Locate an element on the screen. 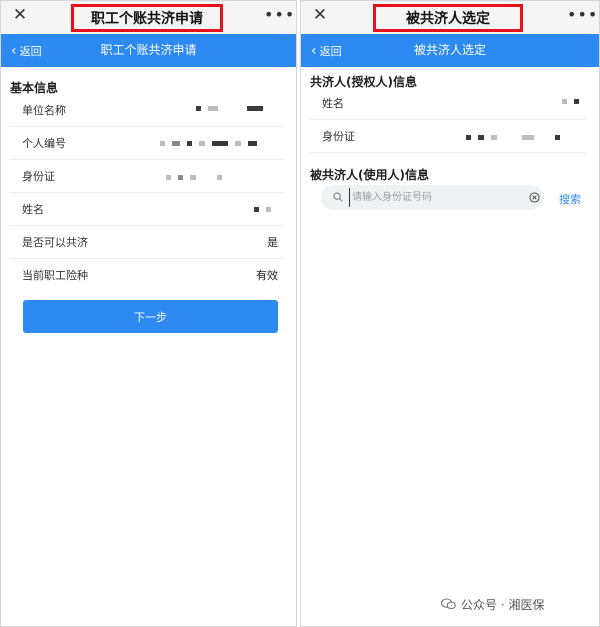 This screenshot has width=600, height=627. nav-bar: ‹ 返回 被共济人选定 is located at coordinates (450, 50).